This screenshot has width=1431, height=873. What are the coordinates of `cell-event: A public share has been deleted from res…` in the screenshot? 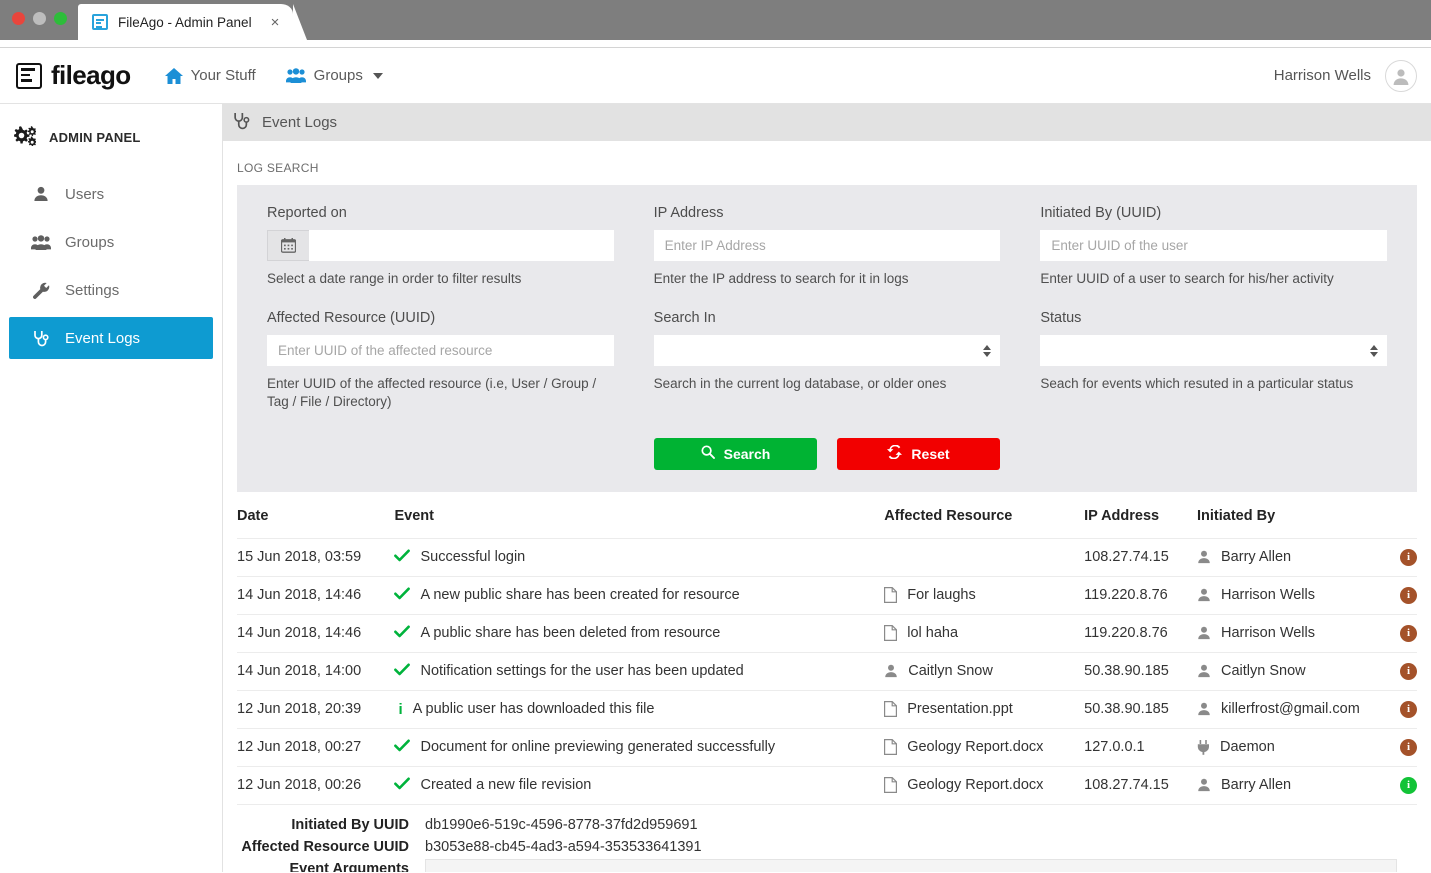 It's located at (639, 633).